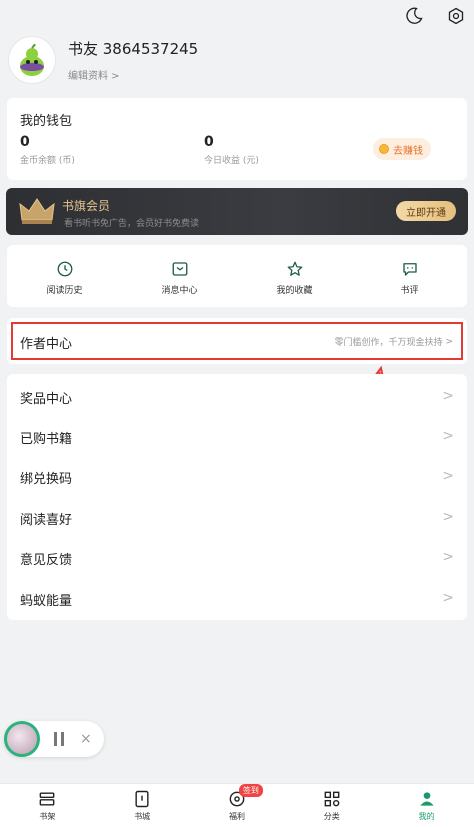  I want to click on menu-item-label: 意见反馈, so click(46, 560).